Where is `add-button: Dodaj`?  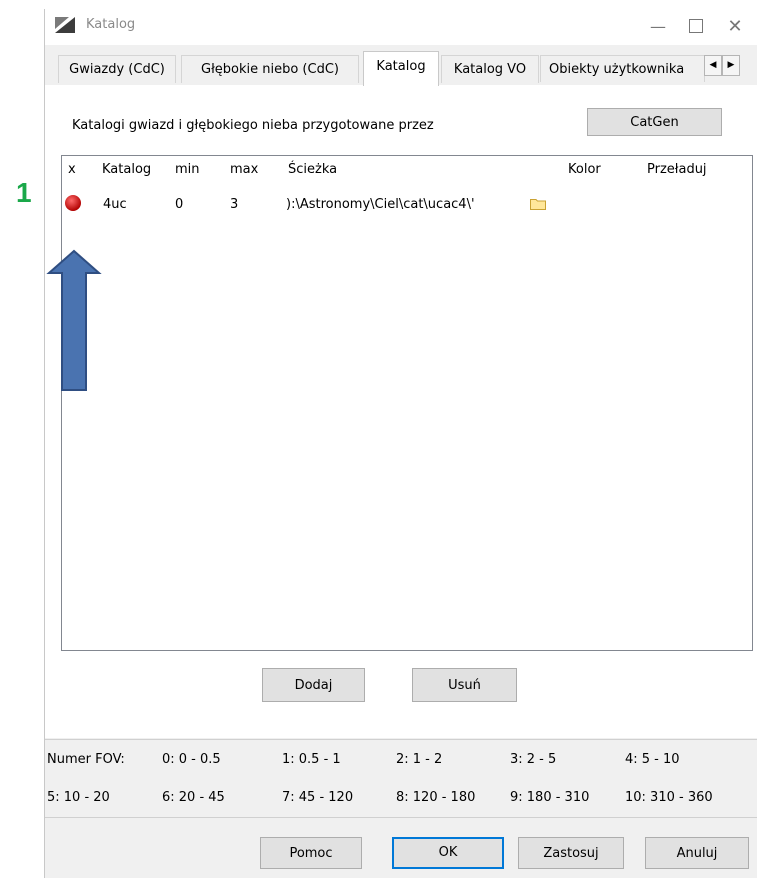 add-button: Dodaj is located at coordinates (313, 685).